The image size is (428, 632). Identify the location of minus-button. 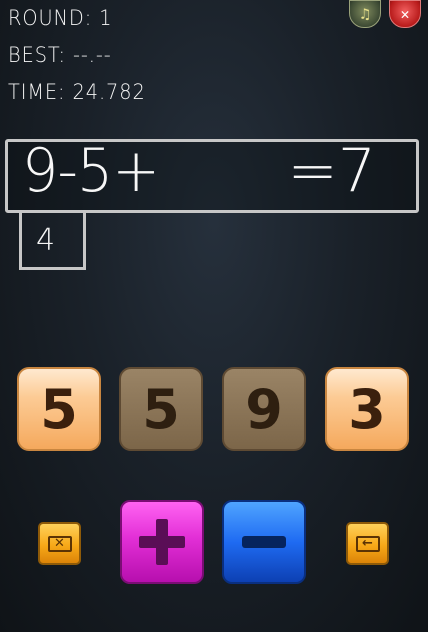
(264, 542).